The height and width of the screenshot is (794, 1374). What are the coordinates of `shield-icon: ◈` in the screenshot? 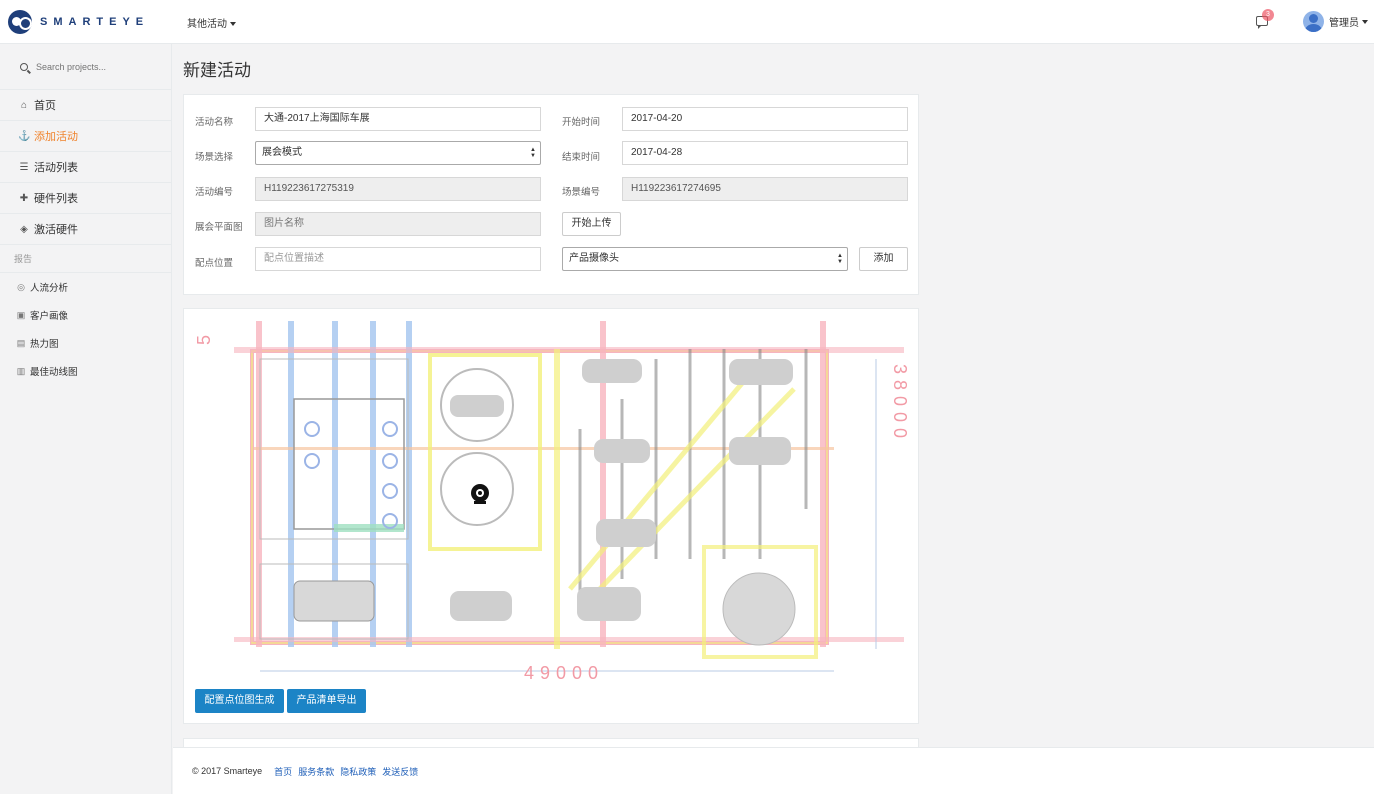 It's located at (24, 229).